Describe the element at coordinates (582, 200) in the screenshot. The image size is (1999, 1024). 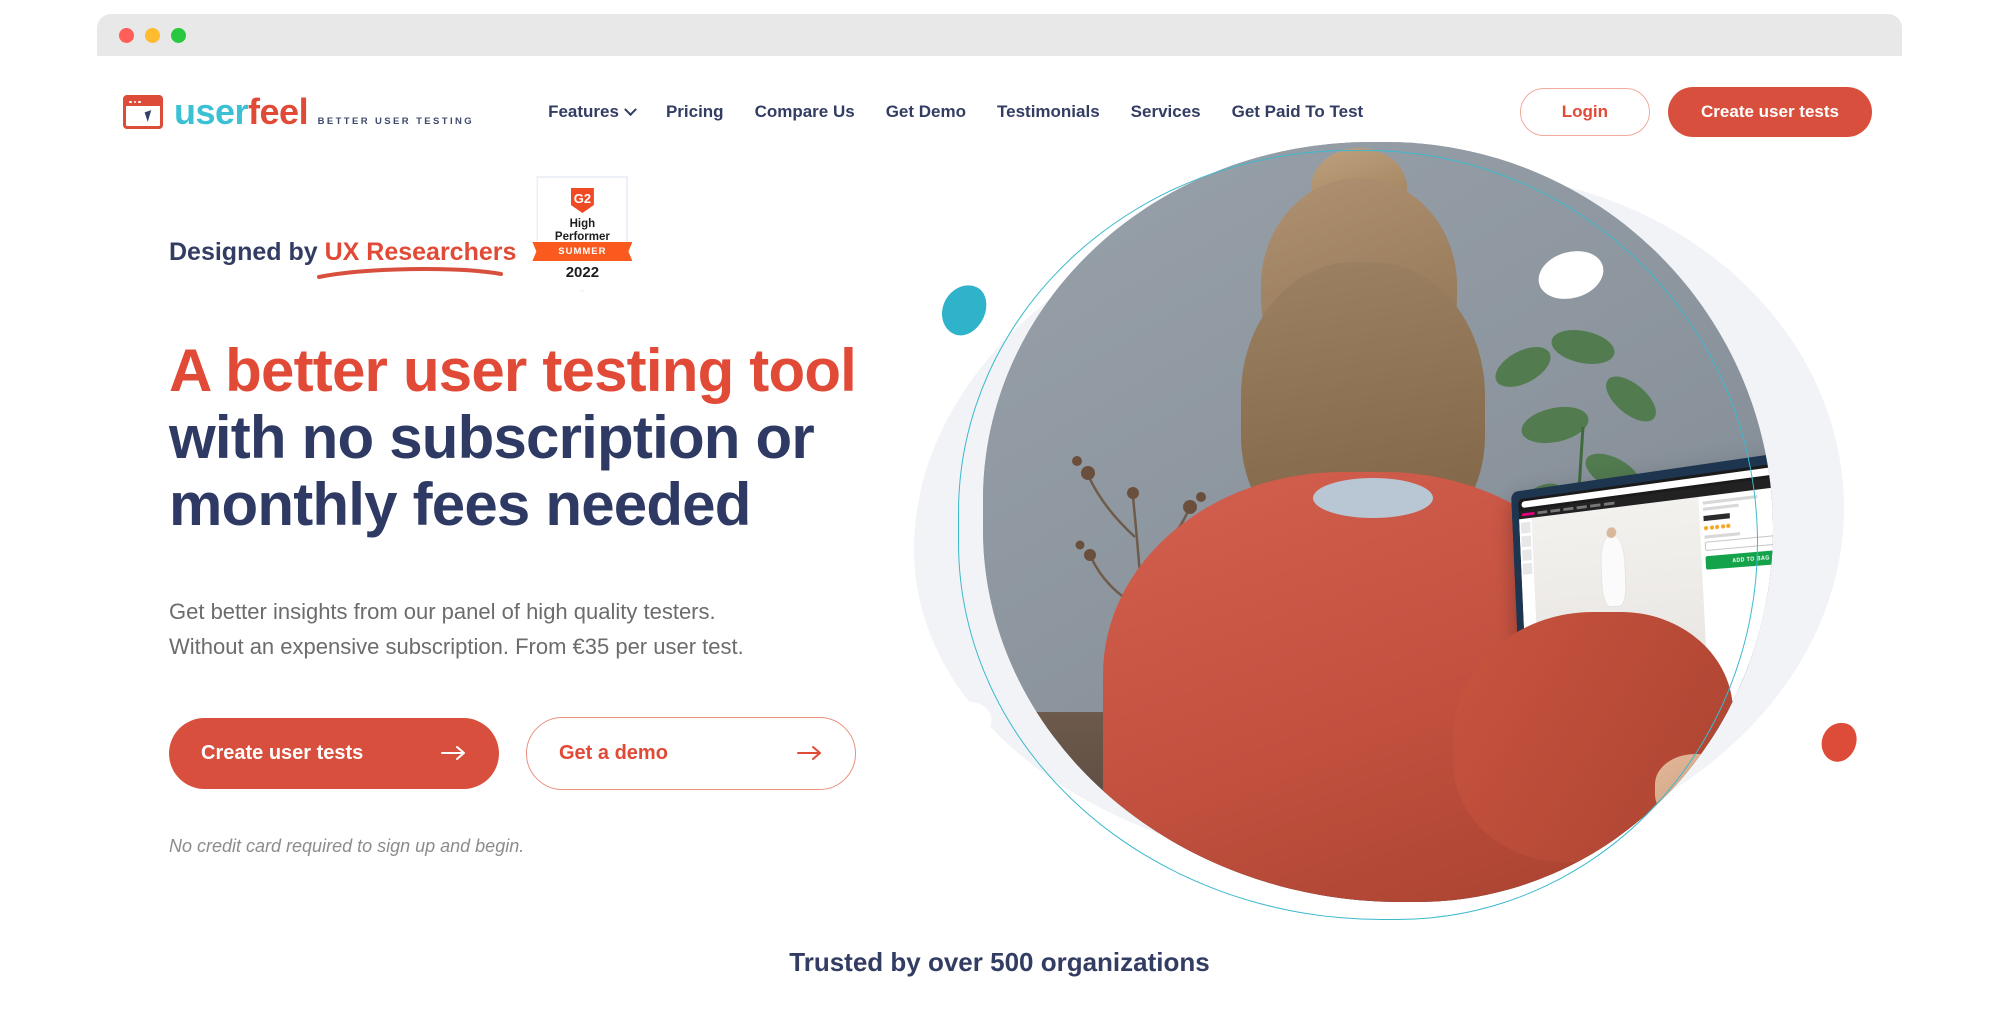
I see `g2-logo-icon: G2` at that location.